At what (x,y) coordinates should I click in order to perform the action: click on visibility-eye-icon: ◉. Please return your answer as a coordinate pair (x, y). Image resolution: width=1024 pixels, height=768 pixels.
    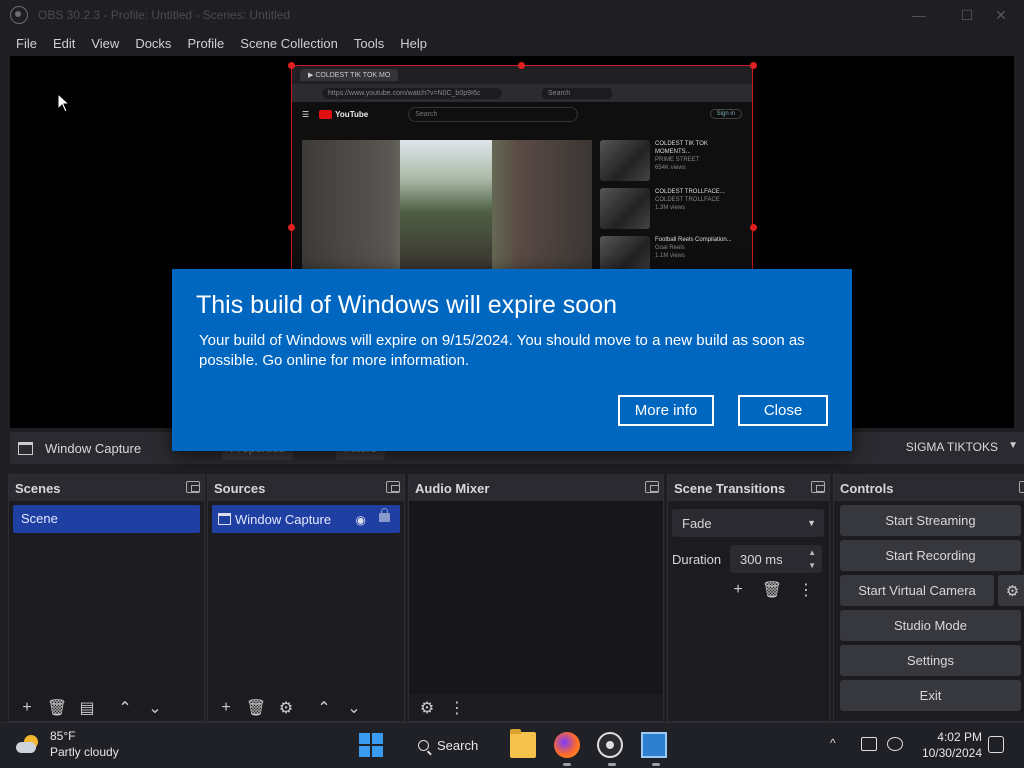
    Looking at the image, I should click on (361, 520).